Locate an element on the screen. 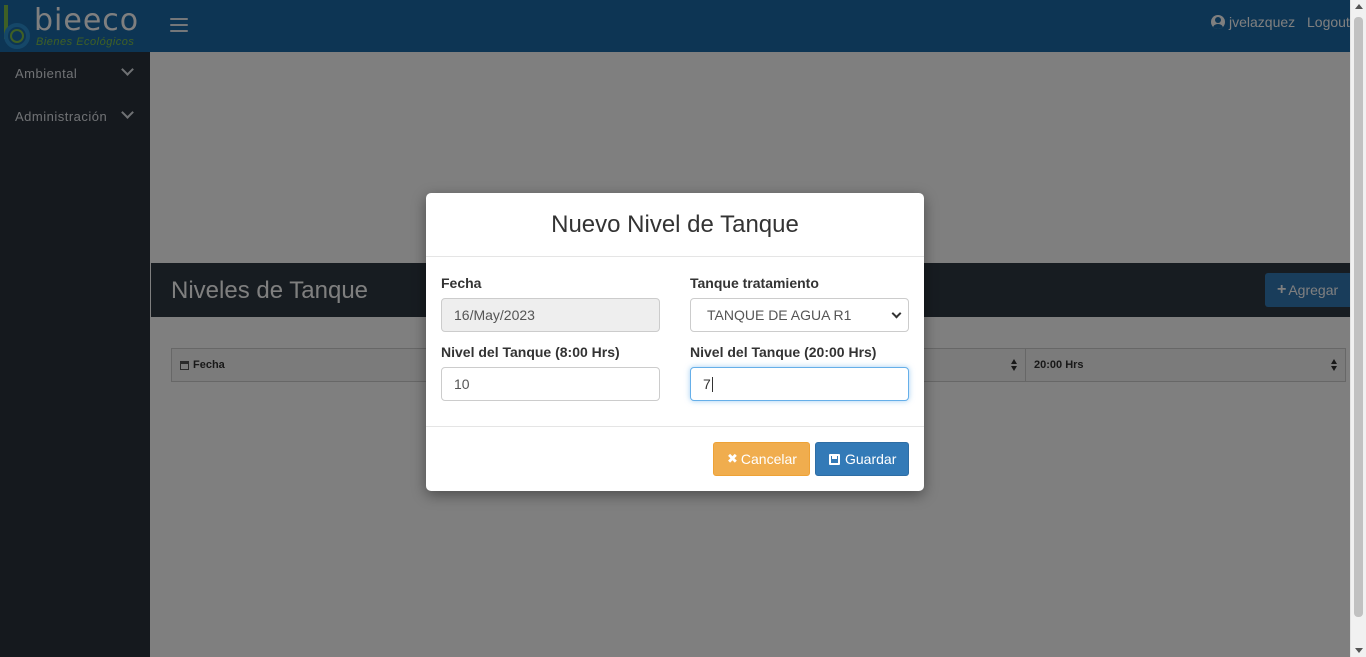 This screenshot has width=1366, height=657. tanque-selected-value: TANQUE DE AGUA R1 is located at coordinates (779, 315).